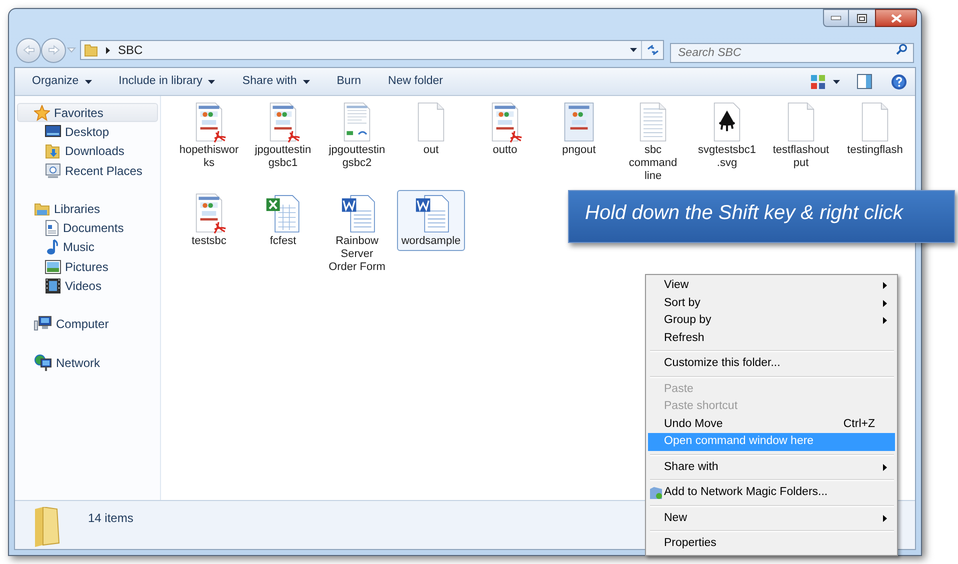  Describe the element at coordinates (53, 131) in the screenshot. I see `desktop-icon` at that location.